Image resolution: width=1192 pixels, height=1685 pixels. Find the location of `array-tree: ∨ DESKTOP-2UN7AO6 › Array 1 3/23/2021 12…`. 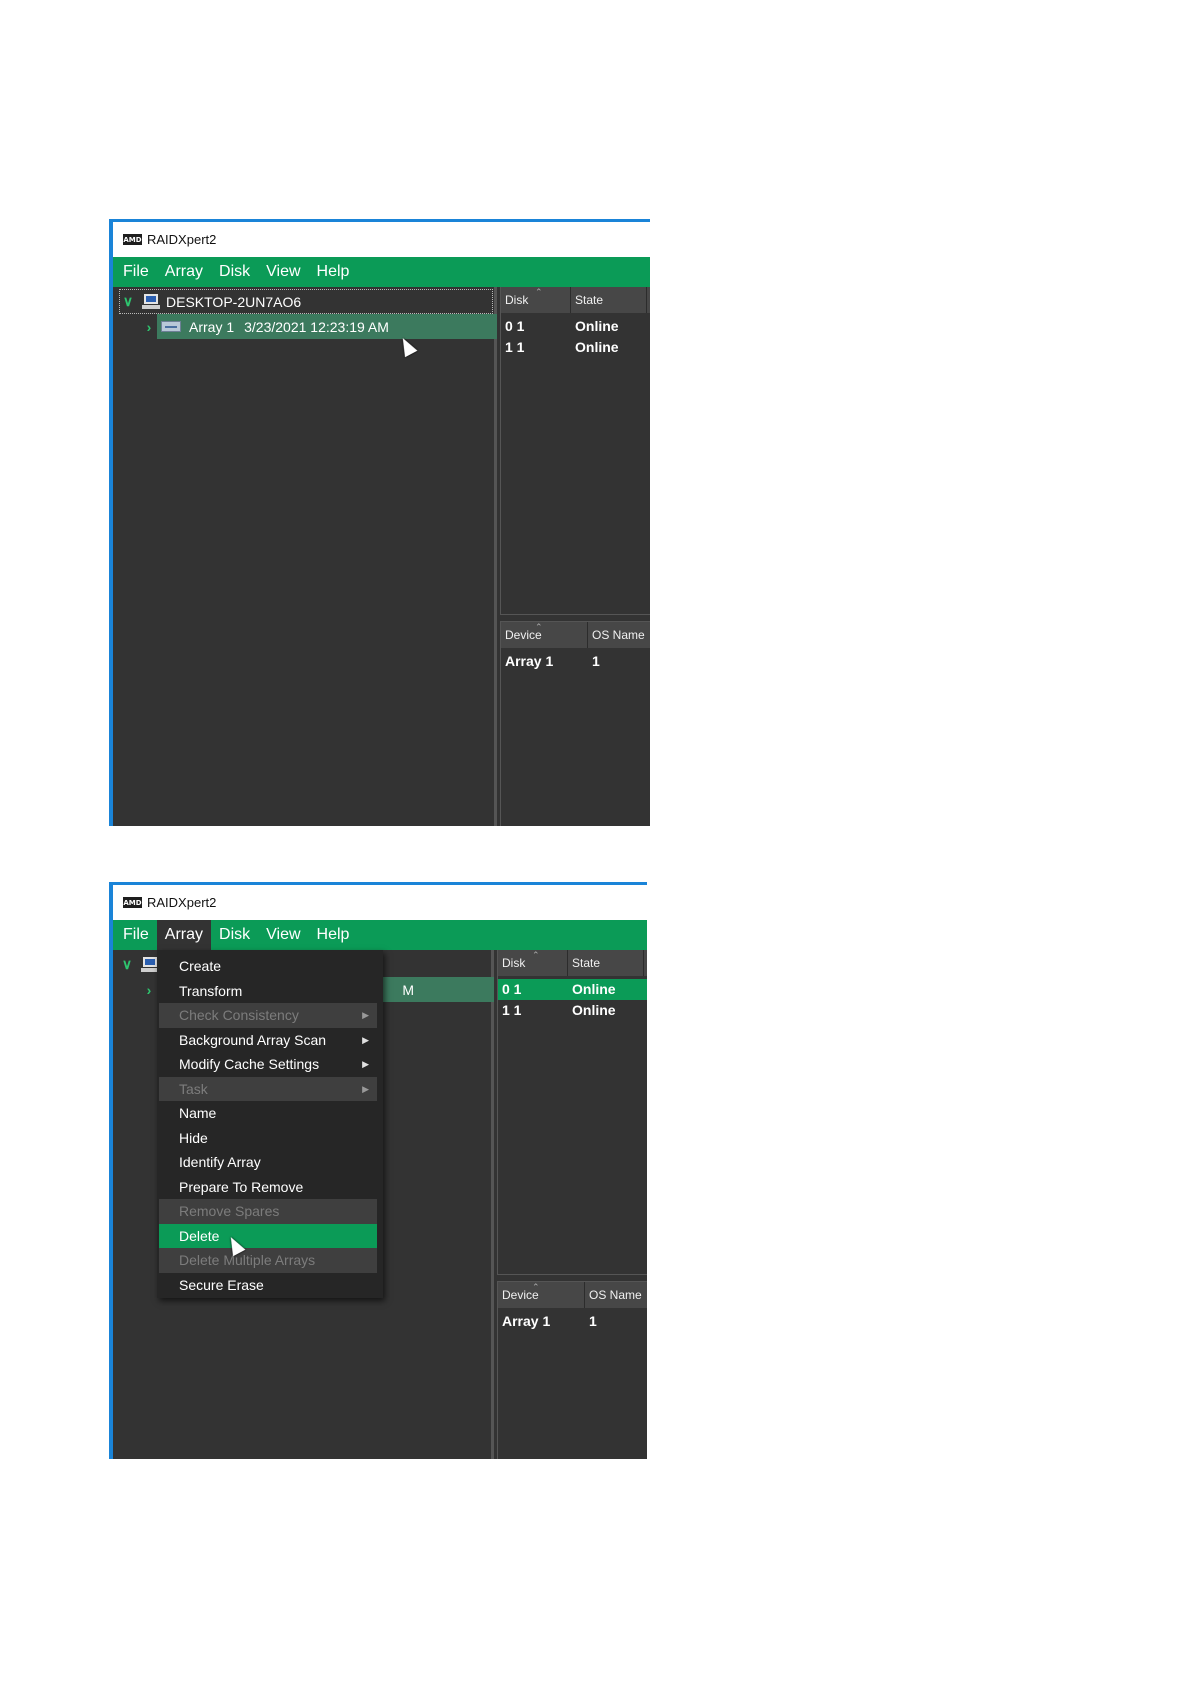

array-tree: ∨ DESKTOP-2UN7AO6 › Array 1 3/23/2021 12… is located at coordinates (305, 556).